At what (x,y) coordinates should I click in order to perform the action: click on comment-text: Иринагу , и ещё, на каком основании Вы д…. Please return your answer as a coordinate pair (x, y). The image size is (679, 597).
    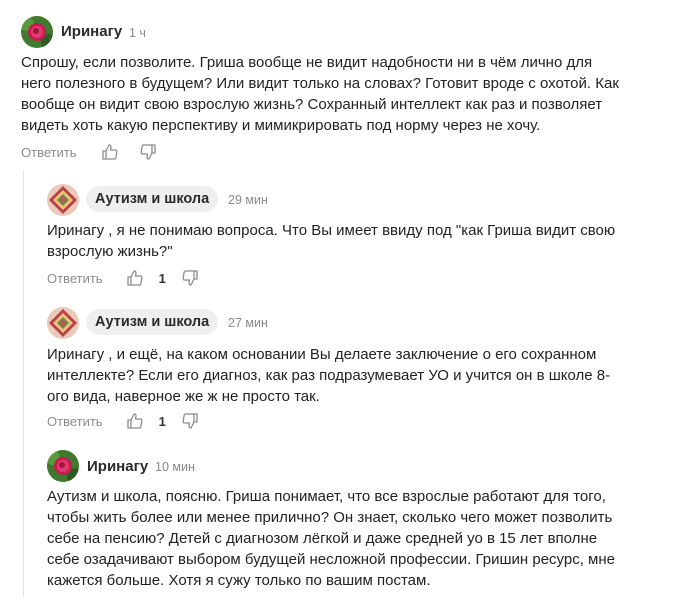
    Looking at the image, I should click on (329, 375).